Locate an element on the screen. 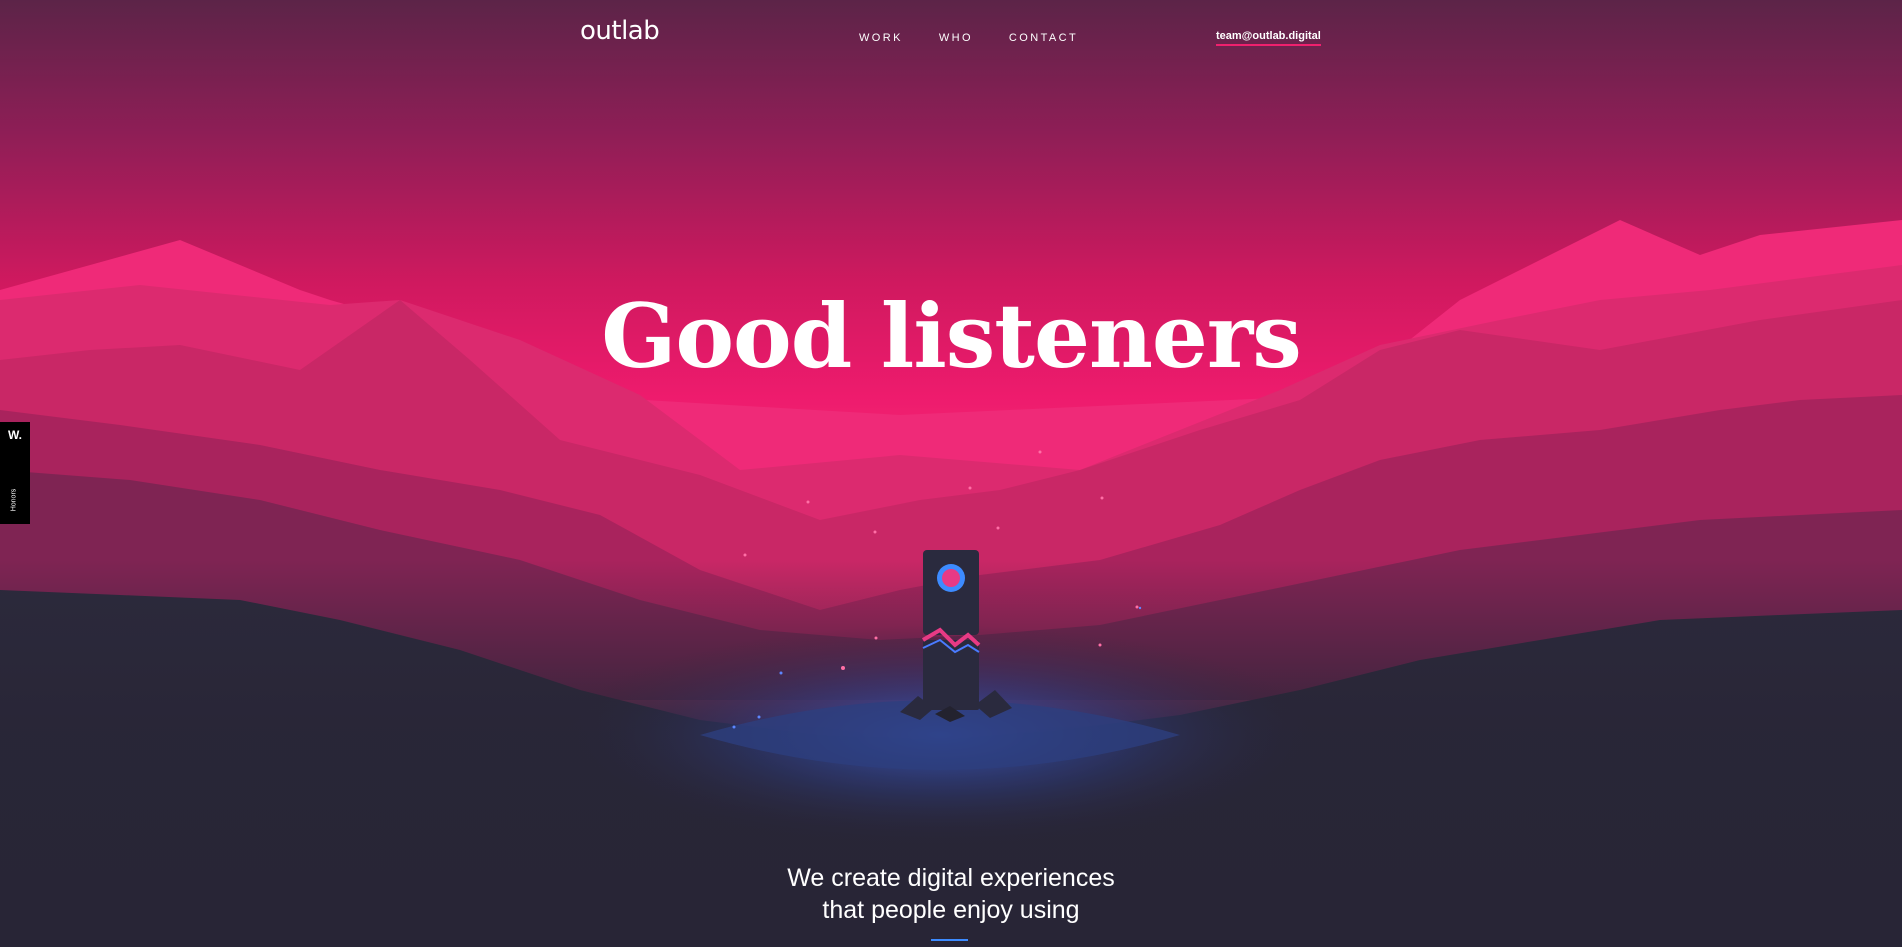 This screenshot has width=1902, height=947. honors-badge-label: Honors is located at coordinates (14, 500).